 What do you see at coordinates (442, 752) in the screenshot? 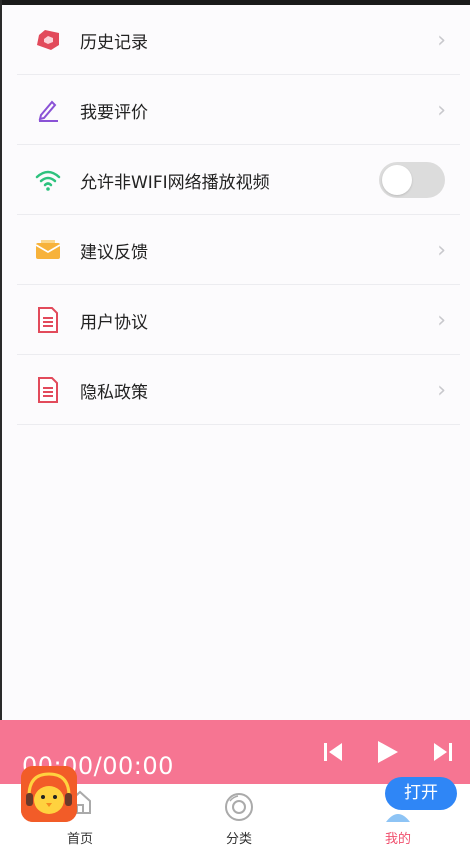
I see `next-track-button` at bounding box center [442, 752].